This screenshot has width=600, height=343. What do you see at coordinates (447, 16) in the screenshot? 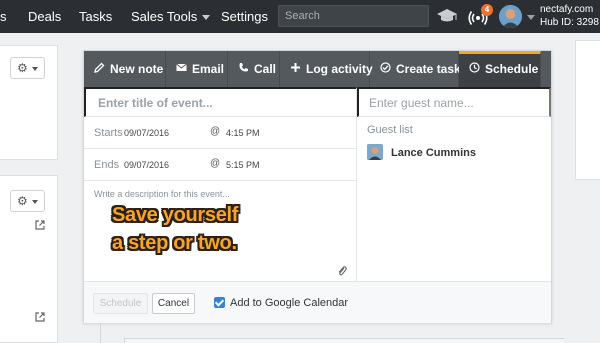
I see `graduation-cap-icon` at bounding box center [447, 16].